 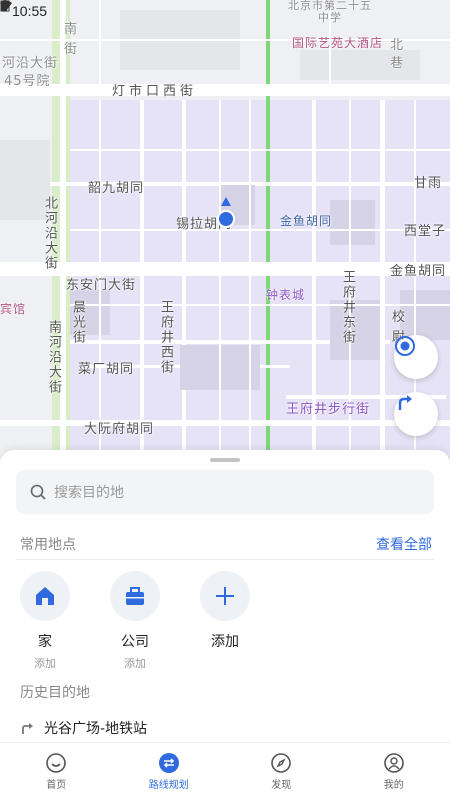 I want to click on compass-icon, so click(x=281, y=763).